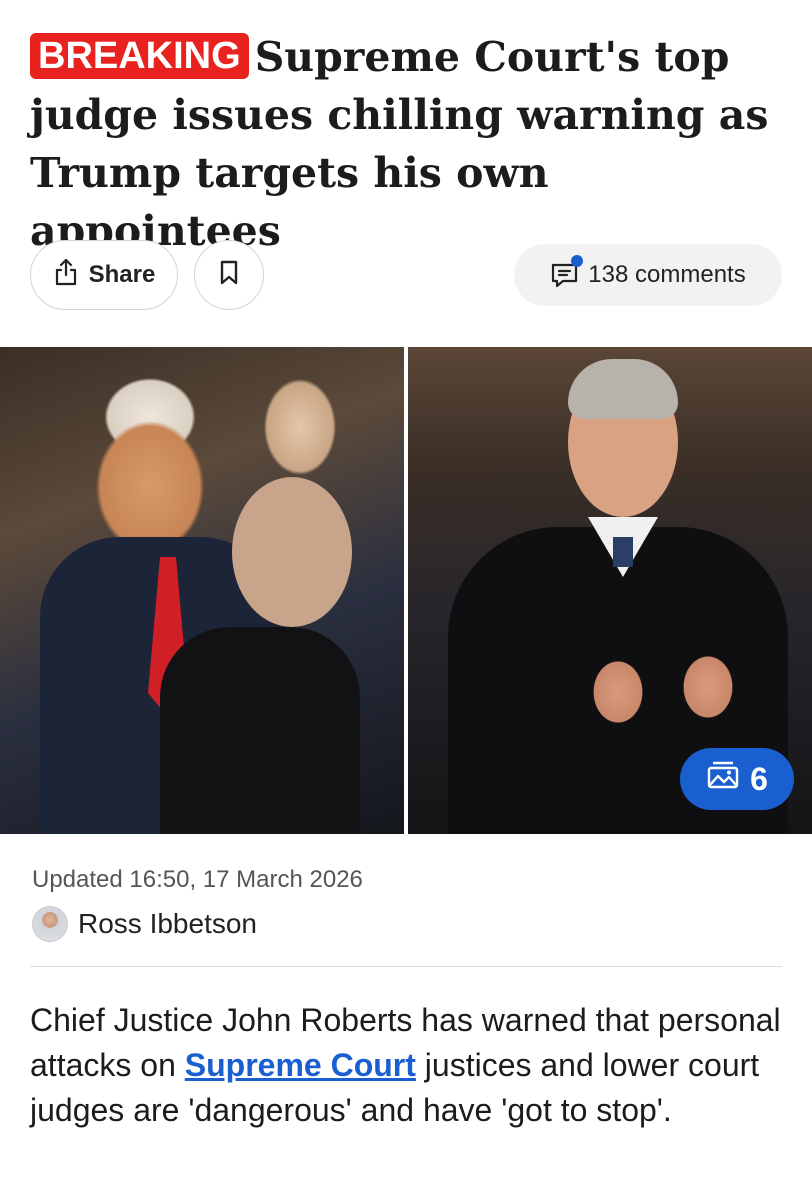 The image size is (812, 1200). Describe the element at coordinates (577, 261) in the screenshot. I see `unread-dot` at that location.